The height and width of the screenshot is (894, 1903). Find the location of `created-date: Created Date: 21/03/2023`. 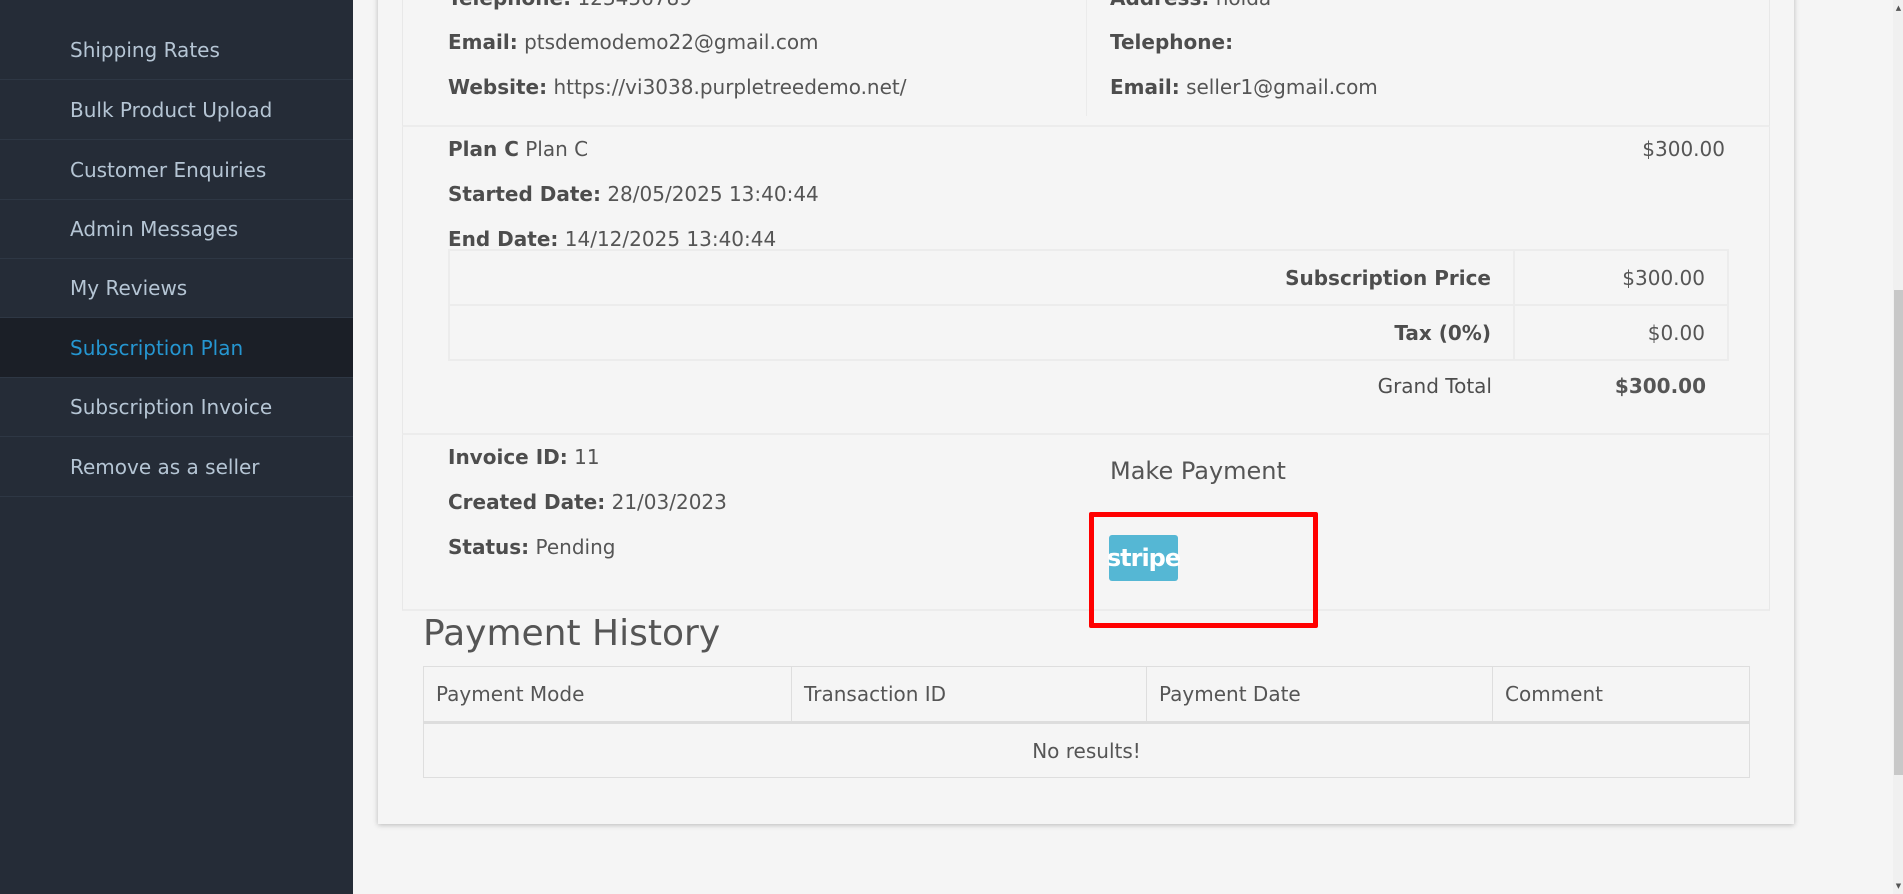

created-date: Created Date: 21/03/2023 is located at coordinates (587, 502).